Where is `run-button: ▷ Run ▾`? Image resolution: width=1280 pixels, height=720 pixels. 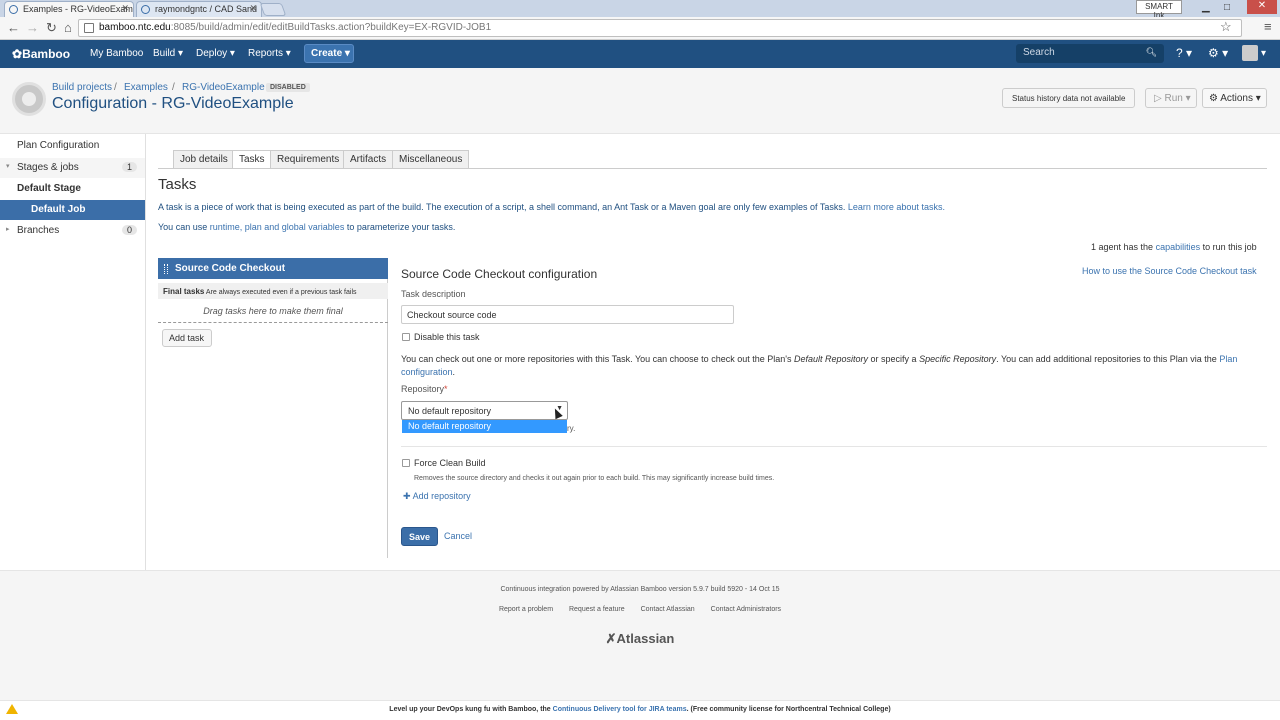
run-button: ▷ Run ▾ is located at coordinates (1171, 98).